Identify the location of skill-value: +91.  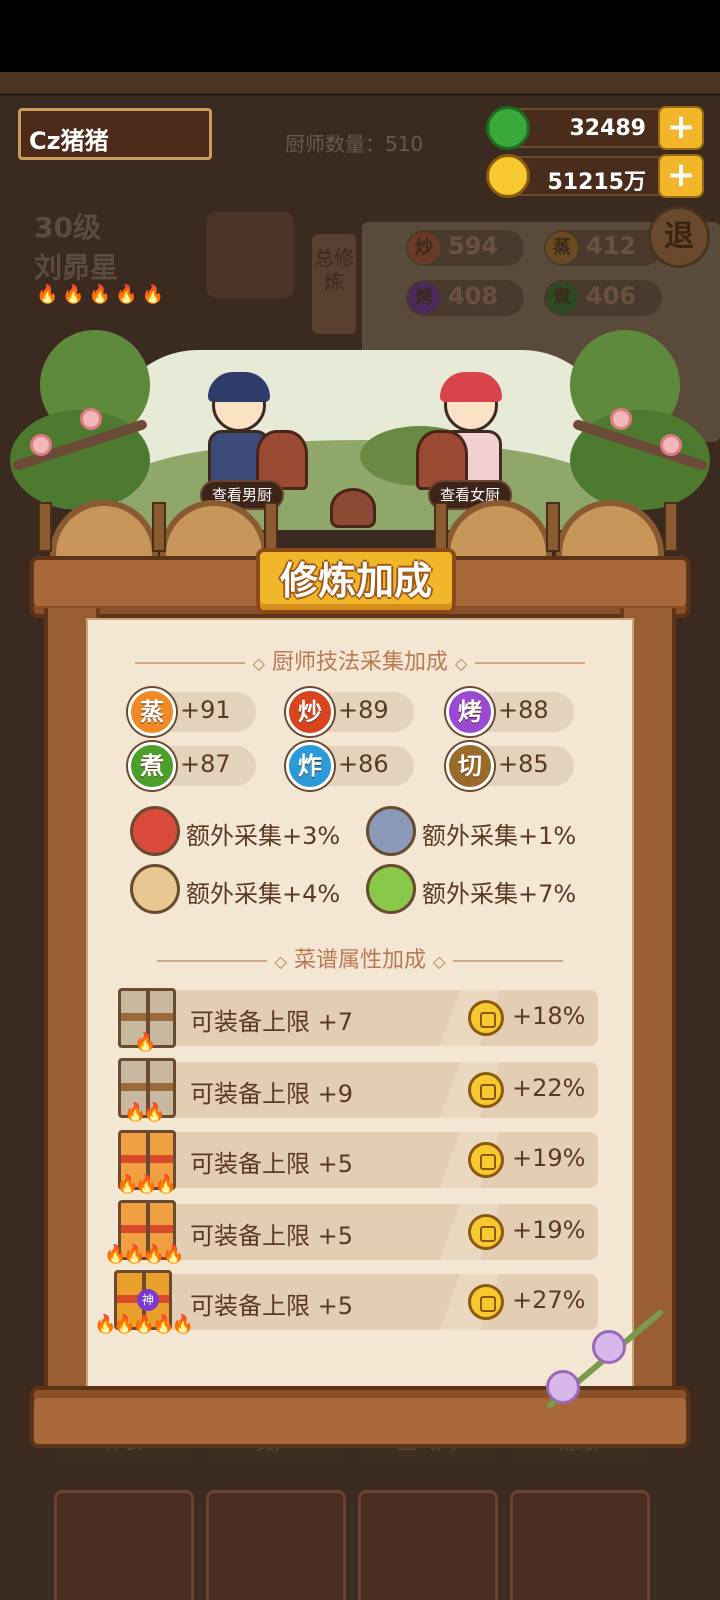
(205, 710).